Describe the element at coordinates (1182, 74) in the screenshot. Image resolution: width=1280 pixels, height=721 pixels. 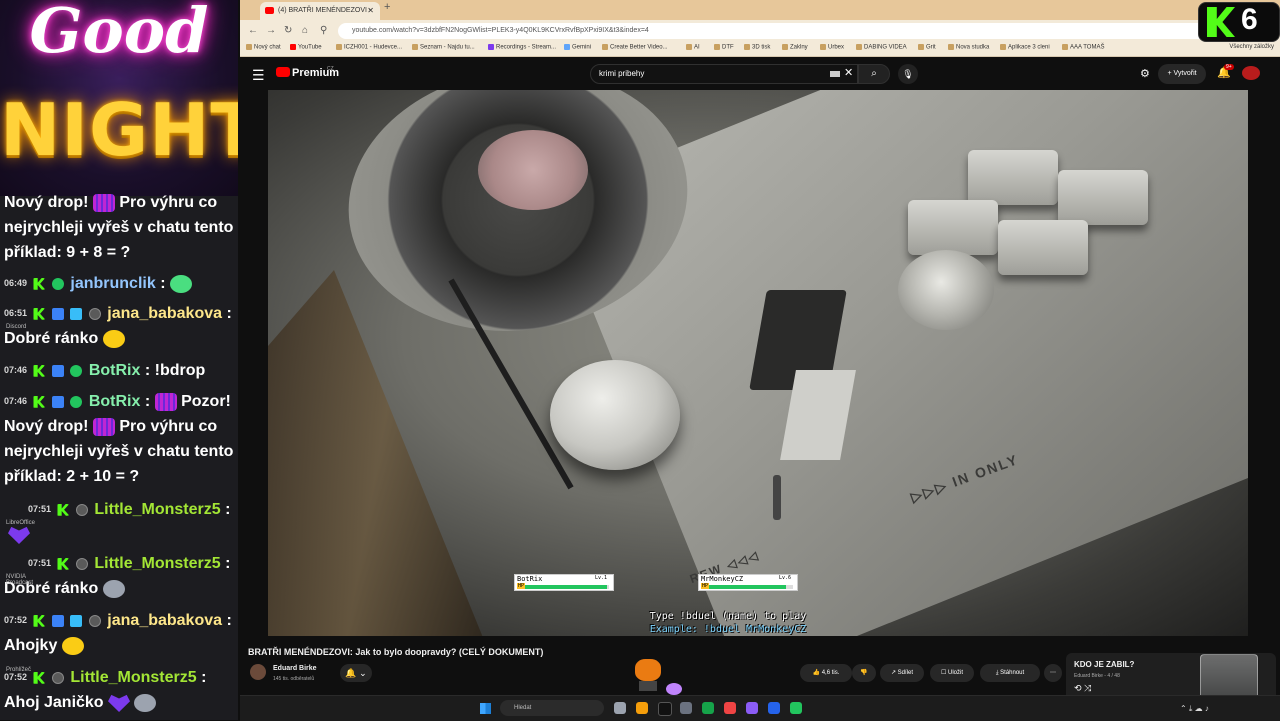
I see `create-button: + Vytvořit` at that location.